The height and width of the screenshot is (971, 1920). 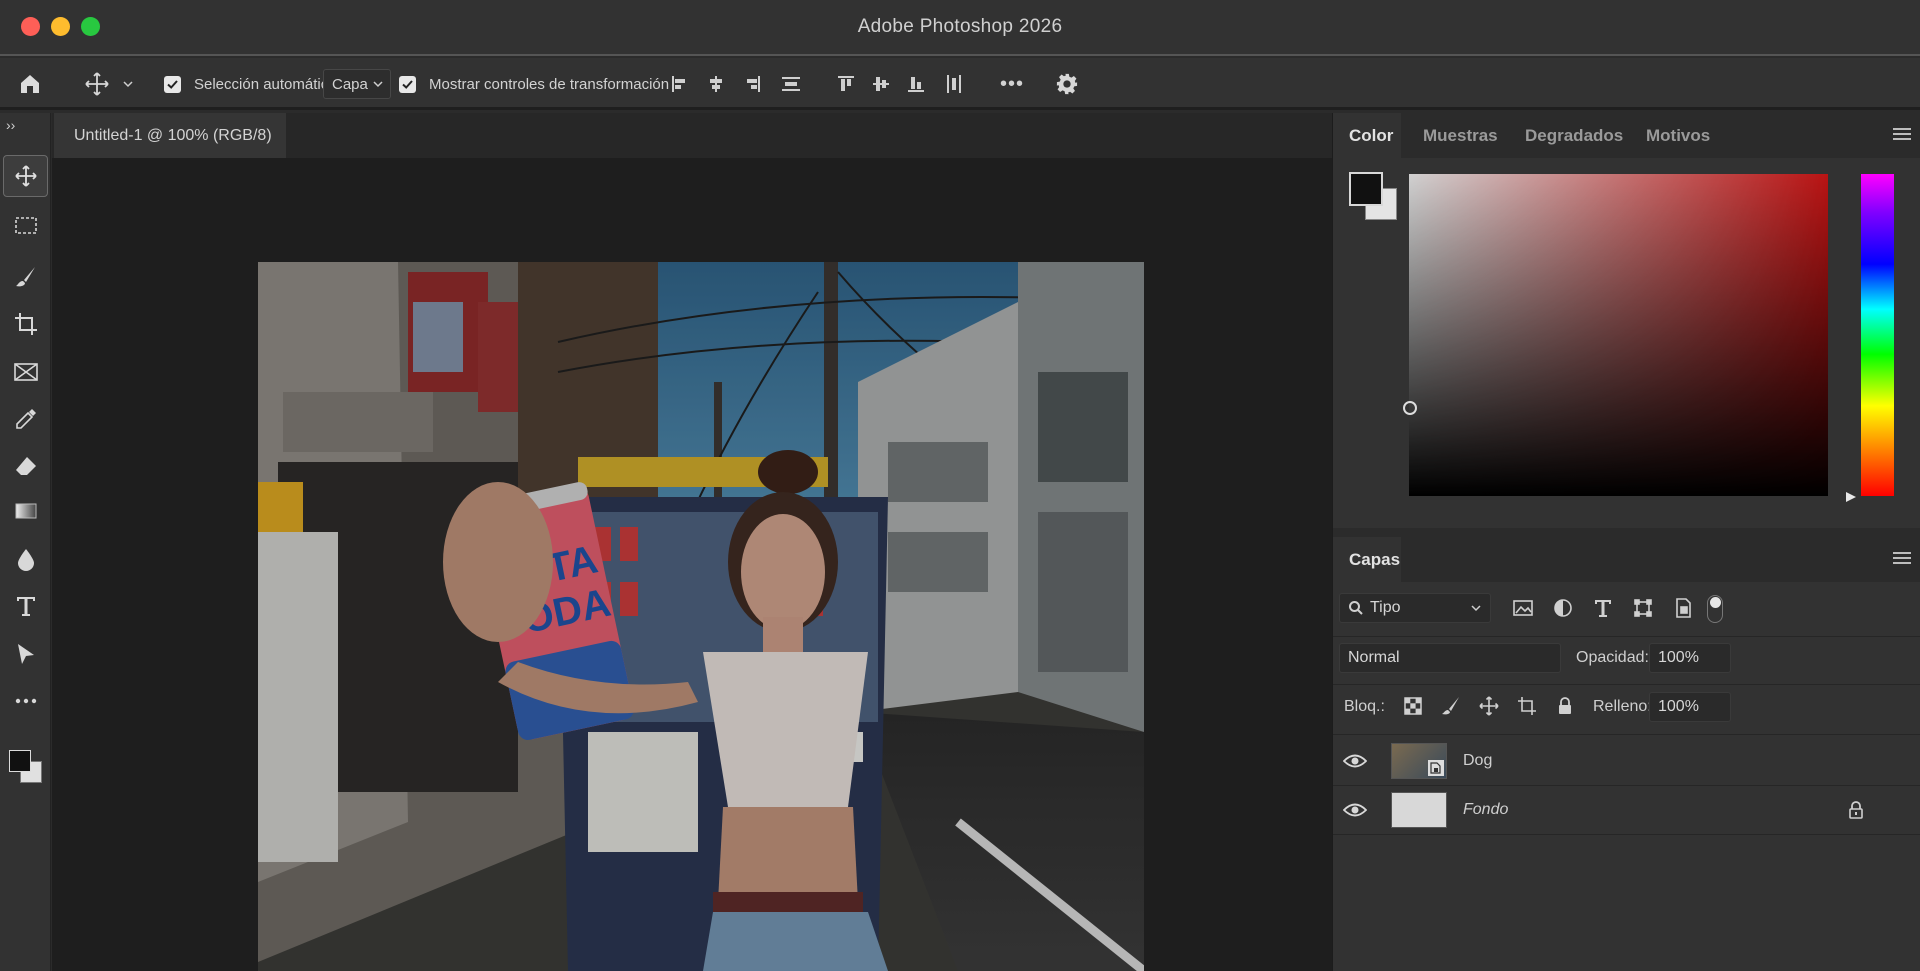 I want to click on distribute-horizontal-icon, so click(x=954, y=84).